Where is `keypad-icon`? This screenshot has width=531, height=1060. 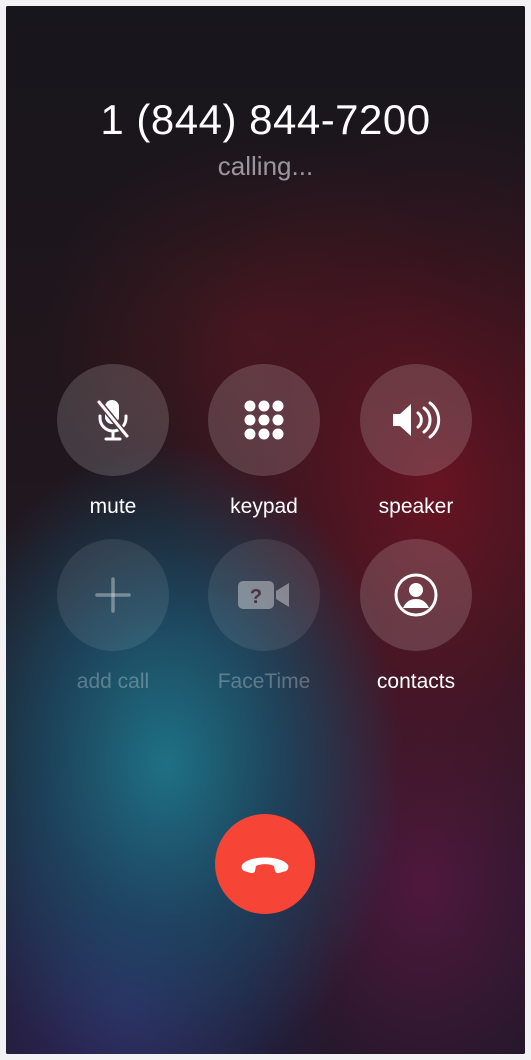 keypad-icon is located at coordinates (264, 420).